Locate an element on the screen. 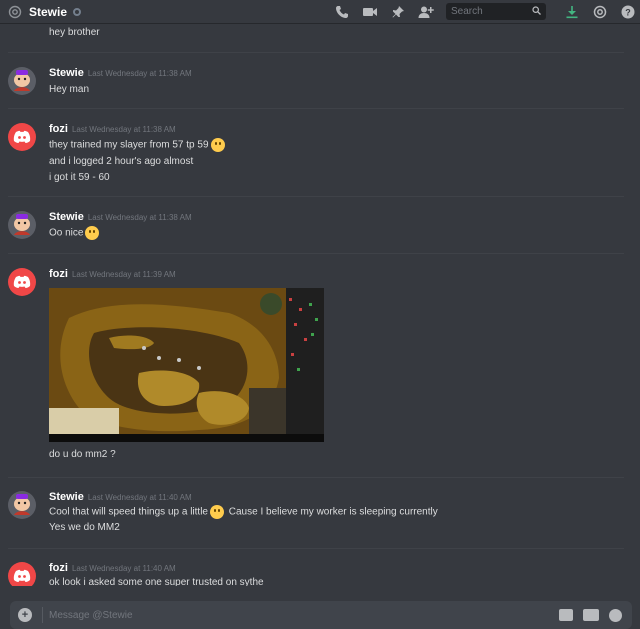 The image size is (640, 629). message-text: Oo nice is located at coordinates (75, 233).